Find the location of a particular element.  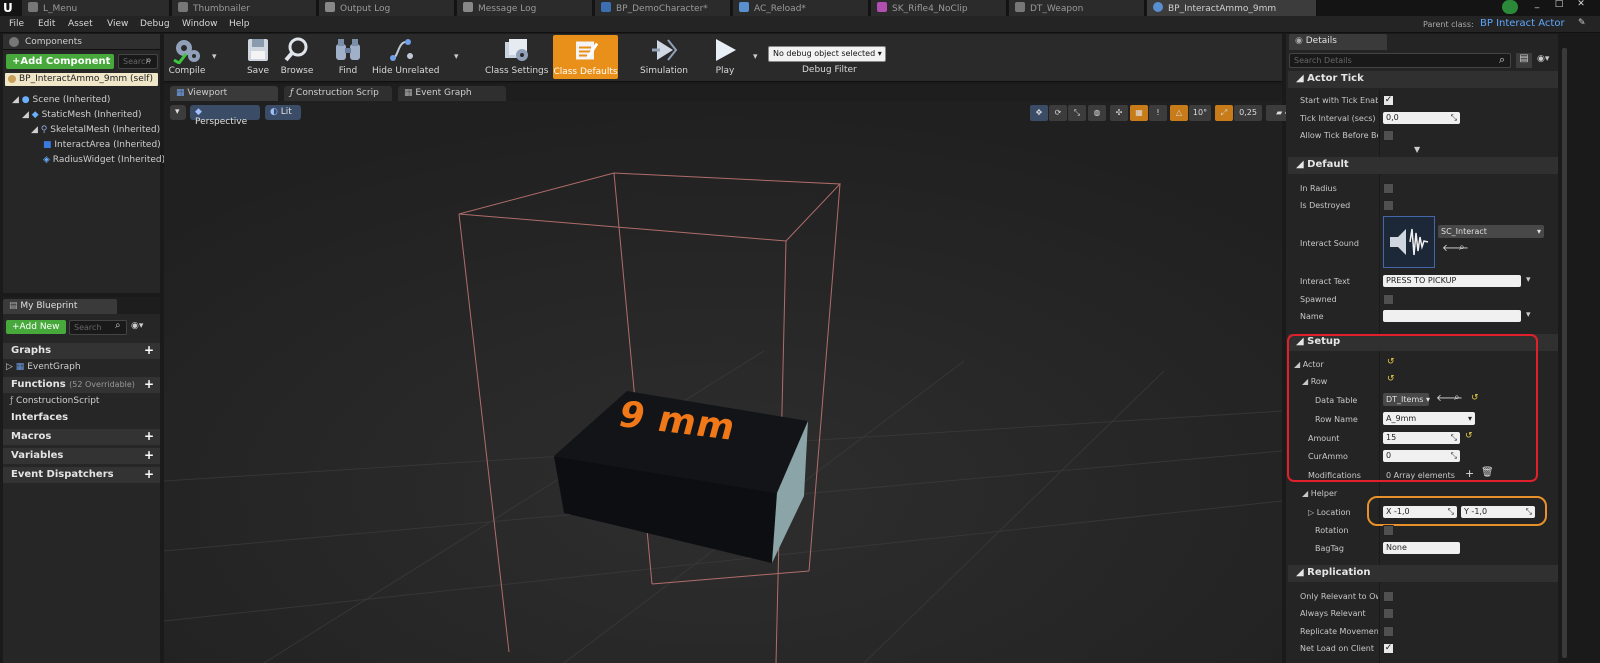

hide-unrelated-dropdown: ▾ is located at coordinates (456, 57).